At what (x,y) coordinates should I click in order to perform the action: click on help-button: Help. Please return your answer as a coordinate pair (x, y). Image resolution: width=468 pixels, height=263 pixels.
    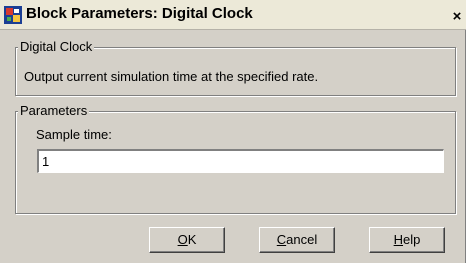
    Looking at the image, I should click on (407, 240).